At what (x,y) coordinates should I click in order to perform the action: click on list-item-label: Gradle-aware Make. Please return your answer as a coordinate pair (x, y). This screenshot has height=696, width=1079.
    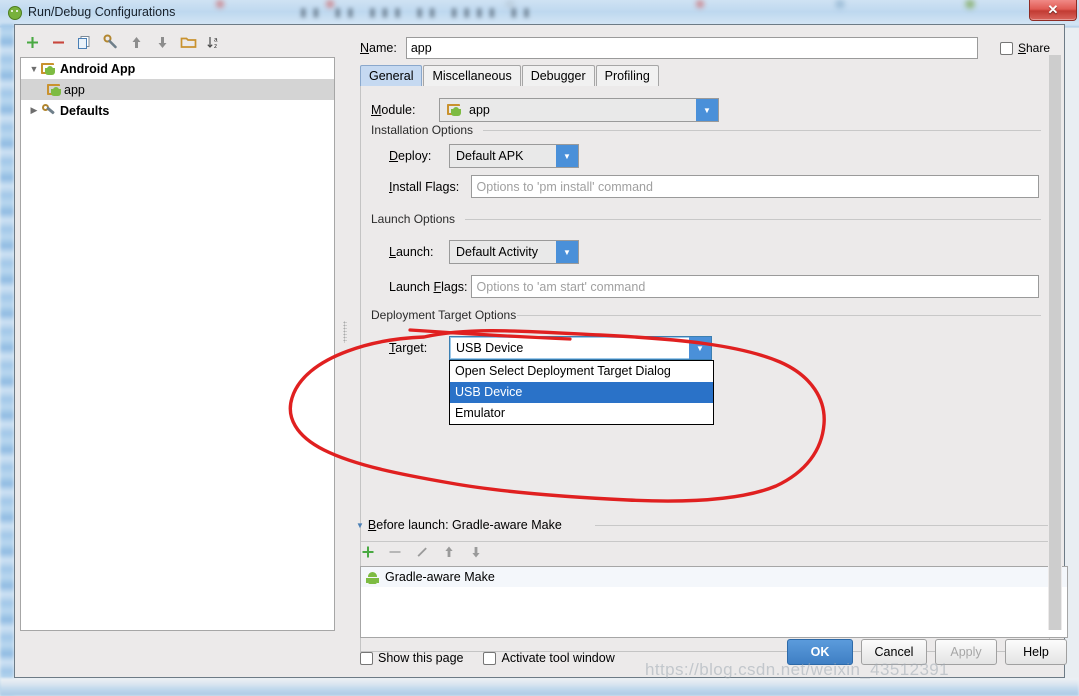
    Looking at the image, I should click on (440, 577).